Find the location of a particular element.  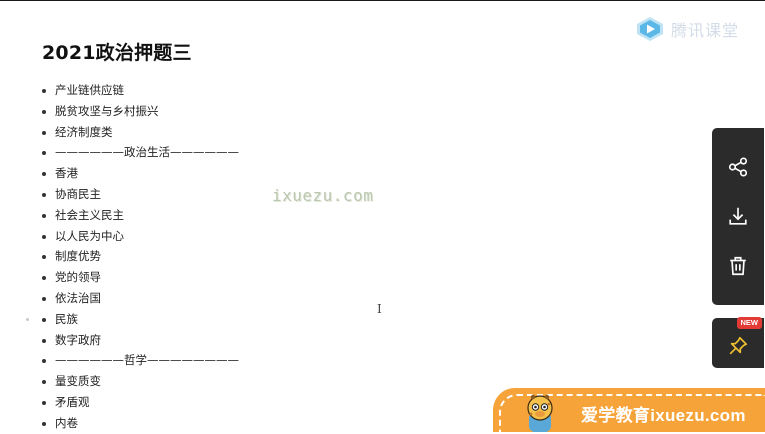

outline-item-label: 以人民为中心 is located at coordinates (89, 235).